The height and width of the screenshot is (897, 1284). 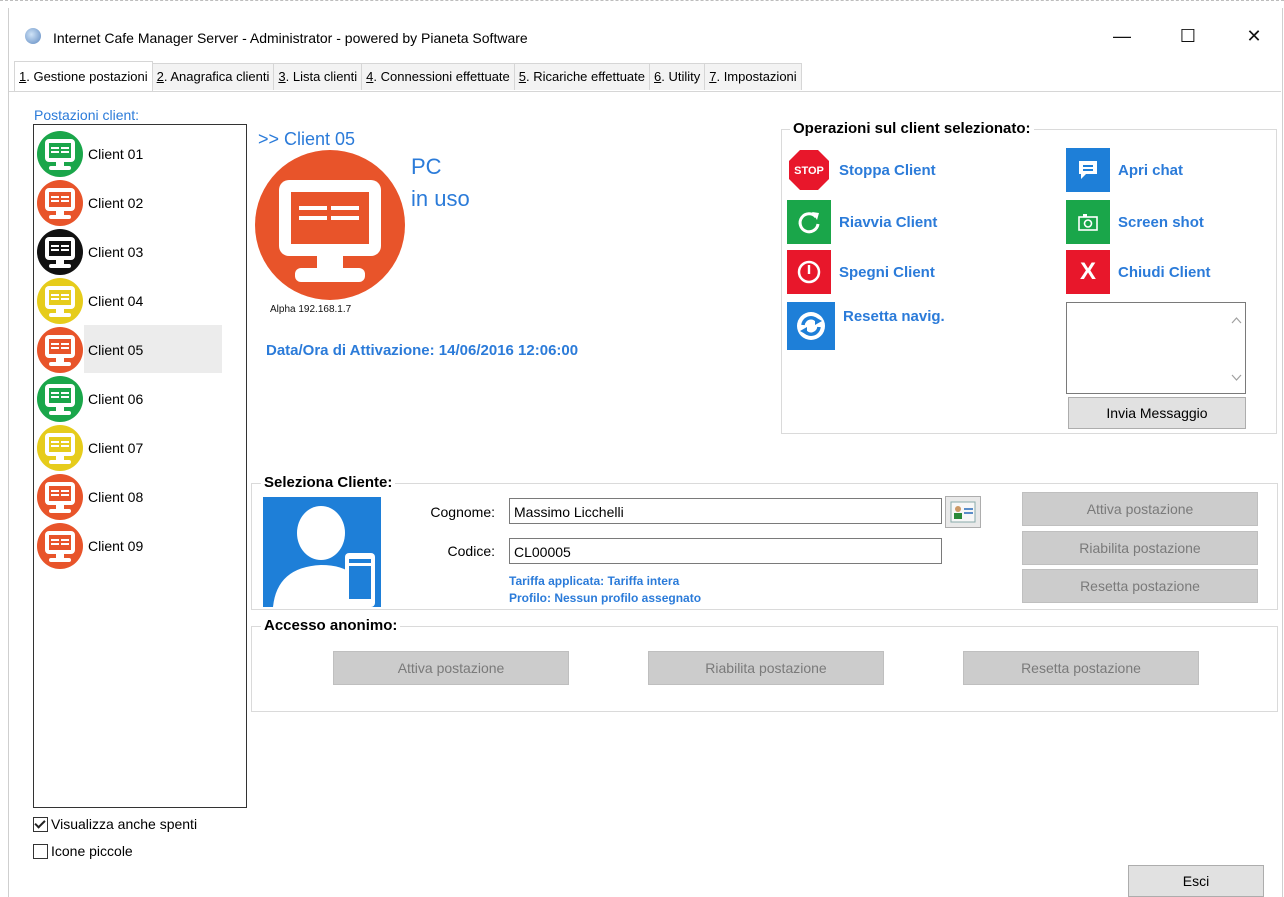 What do you see at coordinates (1088, 170) in the screenshot?
I see `chat-icon` at bounding box center [1088, 170].